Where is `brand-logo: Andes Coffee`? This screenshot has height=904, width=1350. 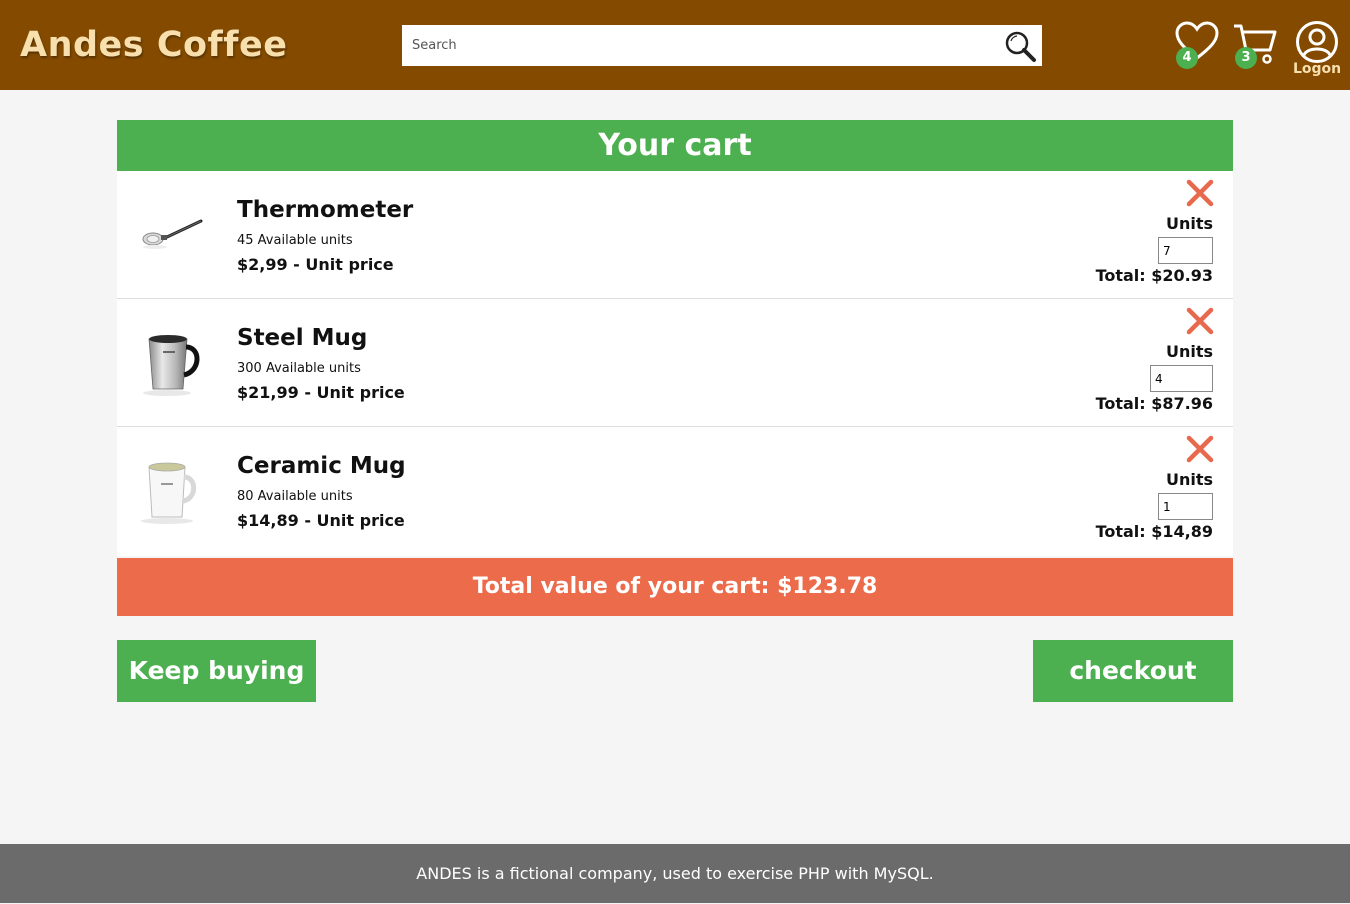 brand-logo: Andes Coffee is located at coordinates (153, 45).